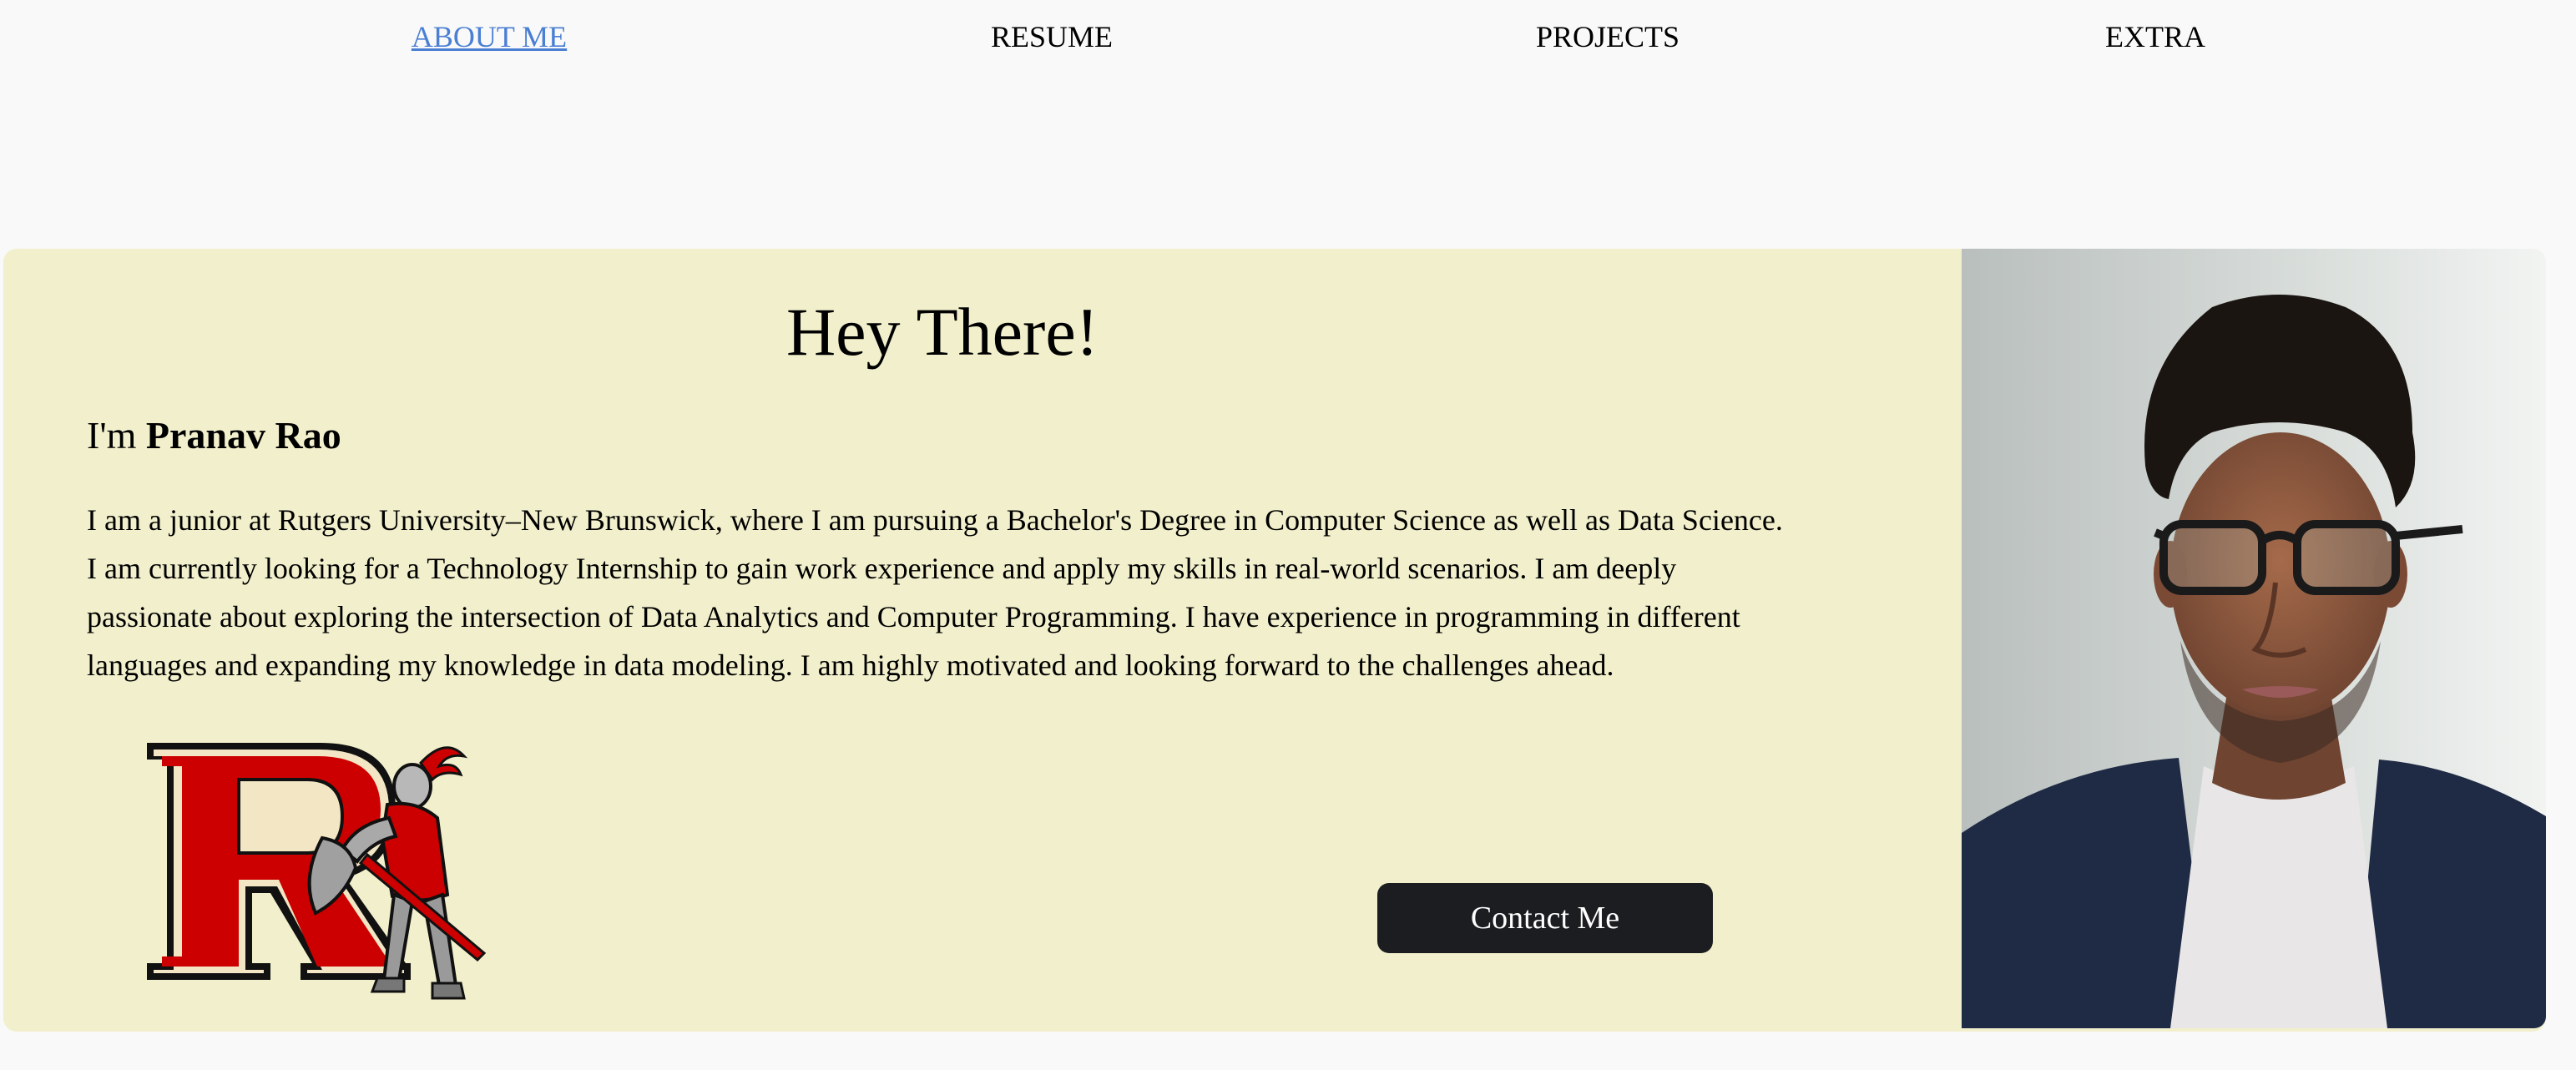 Image resolution: width=2576 pixels, height=1070 pixels. What do you see at coordinates (1052, 36) in the screenshot?
I see `nav-link-resume: RESUME` at bounding box center [1052, 36].